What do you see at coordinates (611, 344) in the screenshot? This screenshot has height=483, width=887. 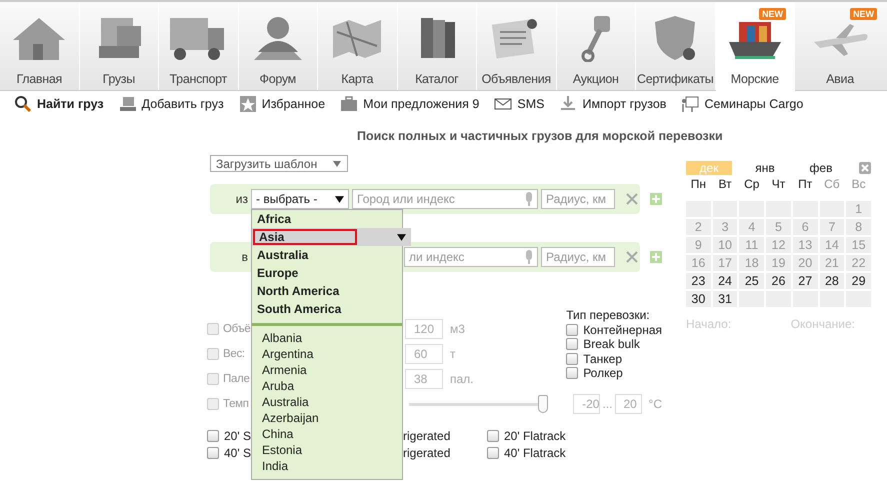 I see `option-label: Break bulk` at bounding box center [611, 344].